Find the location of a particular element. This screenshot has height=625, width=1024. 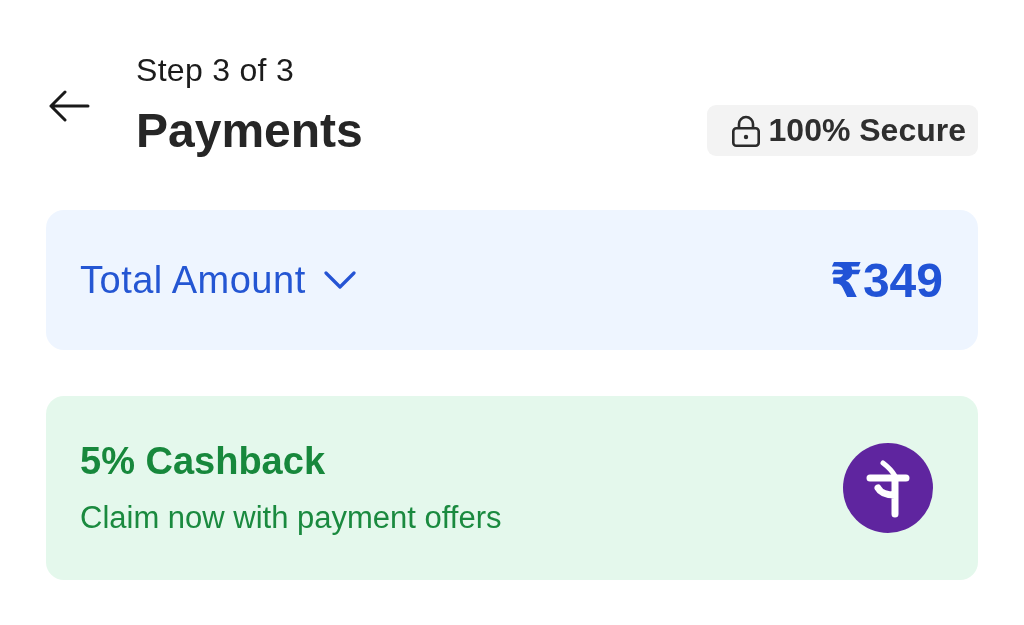

payment-app-logo-icon is located at coordinates (888, 488).